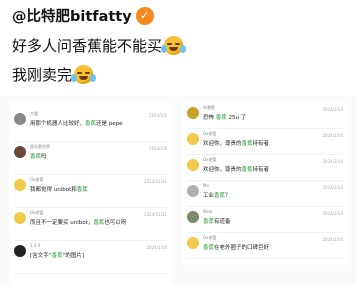 The width and height of the screenshot is (356, 285). I want to click on post-text-line-1: 好多人问香蕉能不能买, so click(87, 46).